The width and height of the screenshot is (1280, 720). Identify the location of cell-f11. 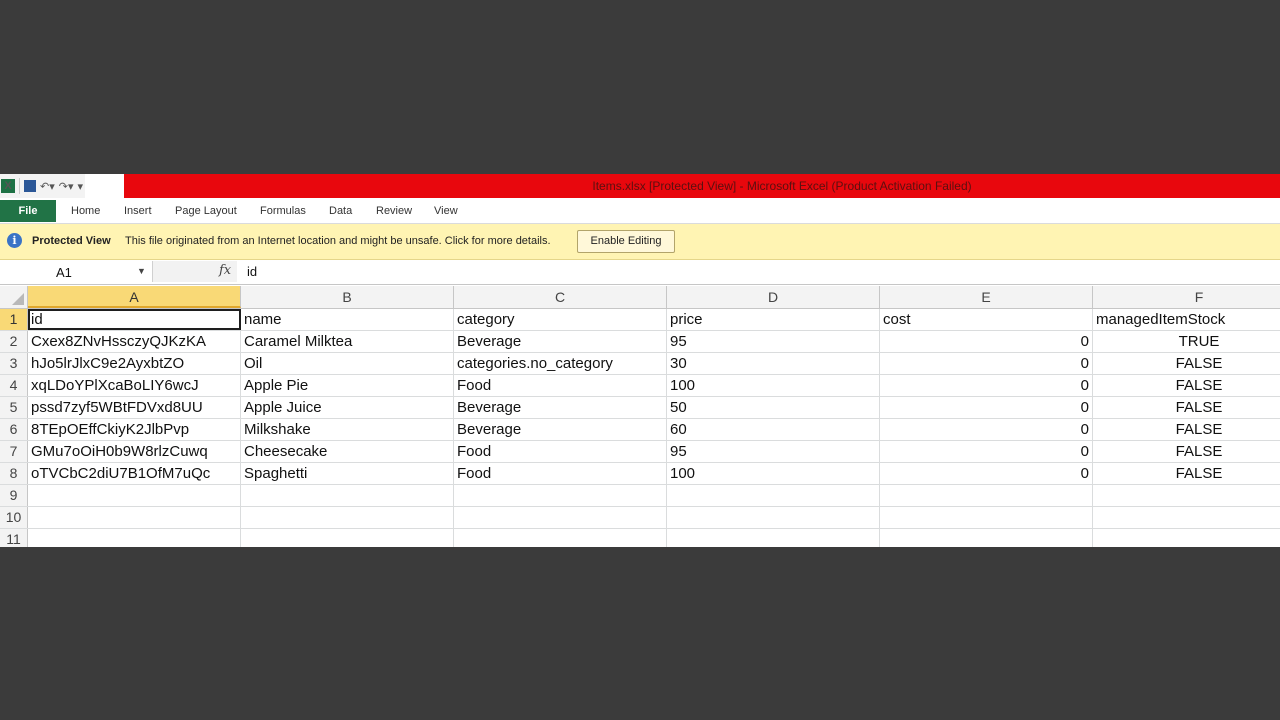
(1186, 538).